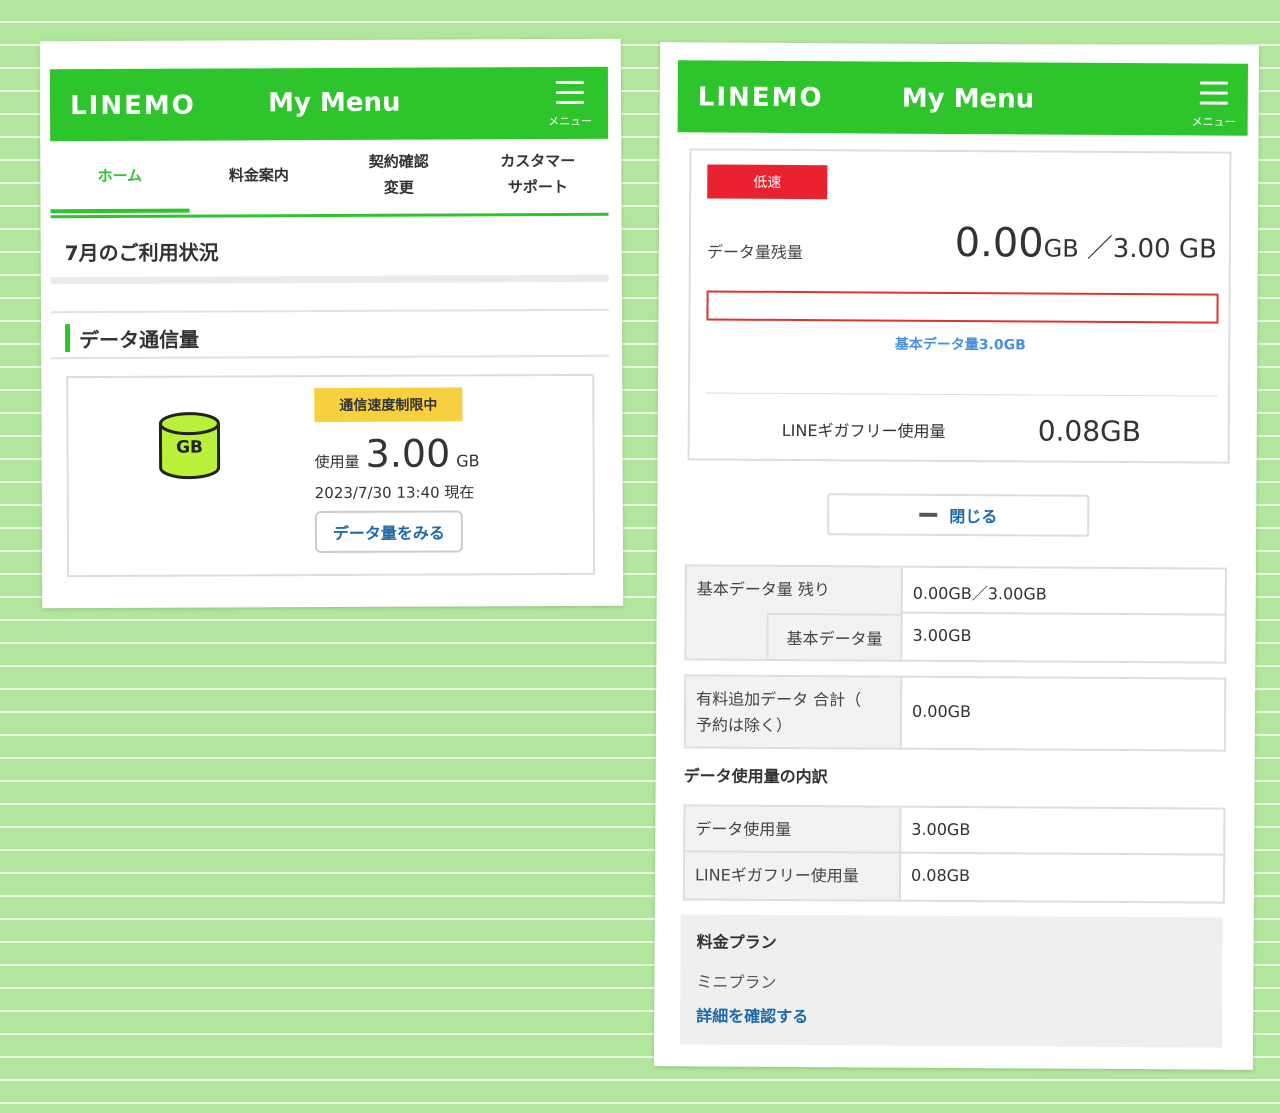 Image resolution: width=1280 pixels, height=1113 pixels. Describe the element at coordinates (793, 876) in the screenshot. I see `table-row-label: LINEギガフリー使用量` at that location.